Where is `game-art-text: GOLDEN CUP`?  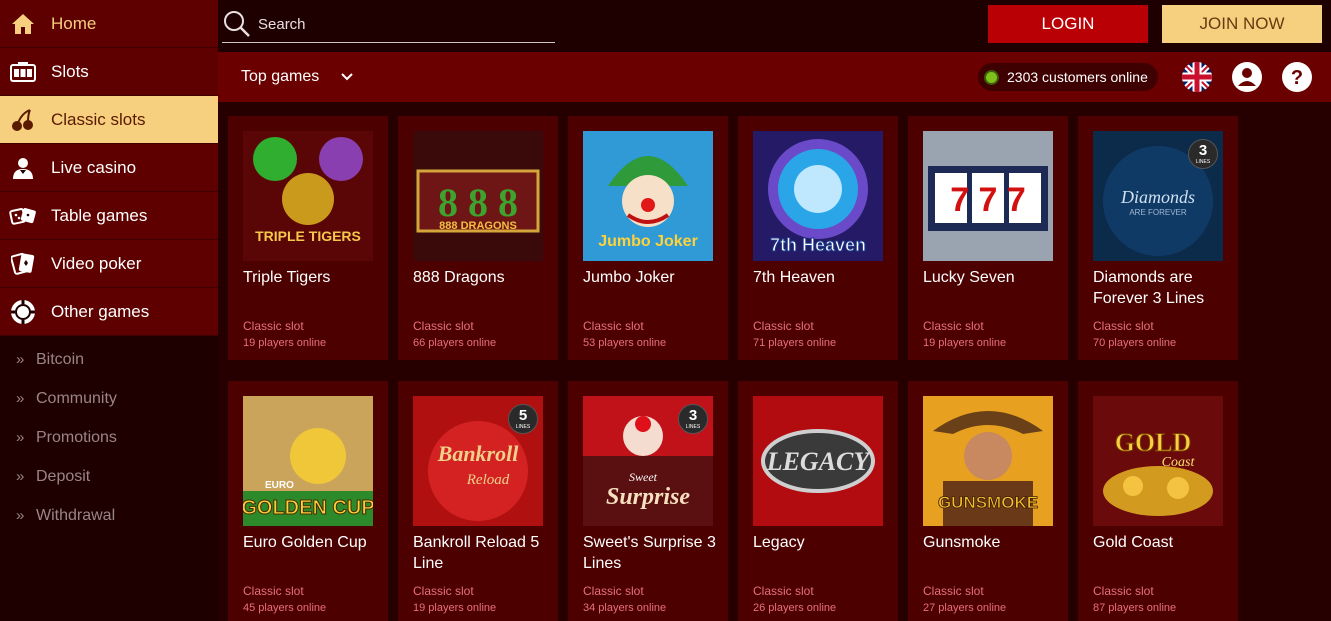
game-art-text: GOLDEN CUP is located at coordinates (308, 508).